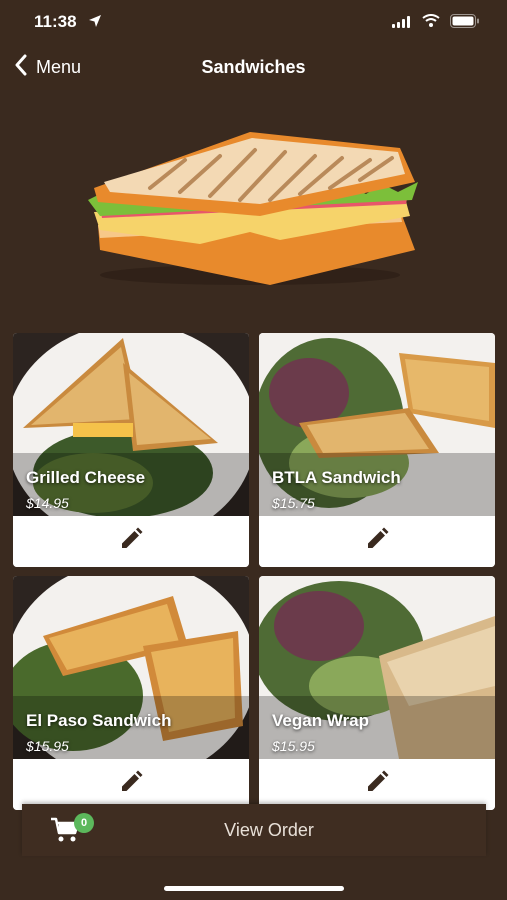 Image resolution: width=507 pixels, height=900 pixels. Describe the element at coordinates (269, 830) in the screenshot. I see `view-order-label: View Order` at that location.